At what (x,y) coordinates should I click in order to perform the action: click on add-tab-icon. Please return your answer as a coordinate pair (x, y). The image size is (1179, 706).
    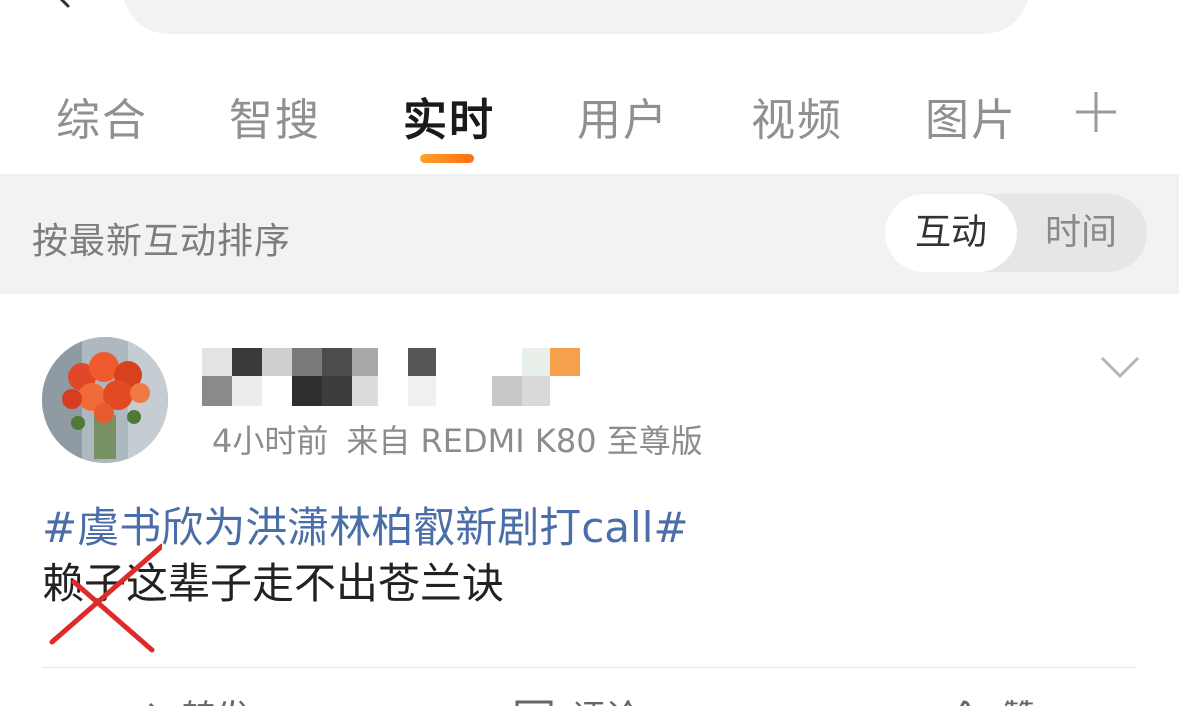
    Looking at the image, I should click on (1096, 112).